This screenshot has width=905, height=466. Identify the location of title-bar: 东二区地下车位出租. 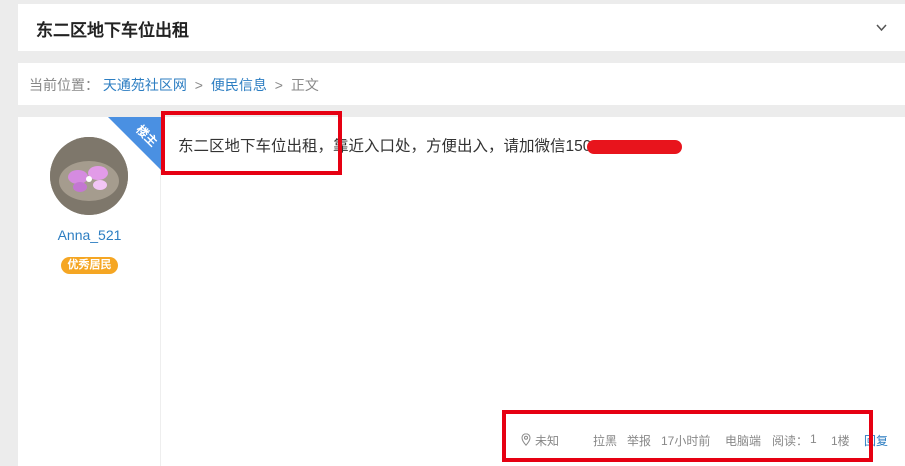
(461, 27).